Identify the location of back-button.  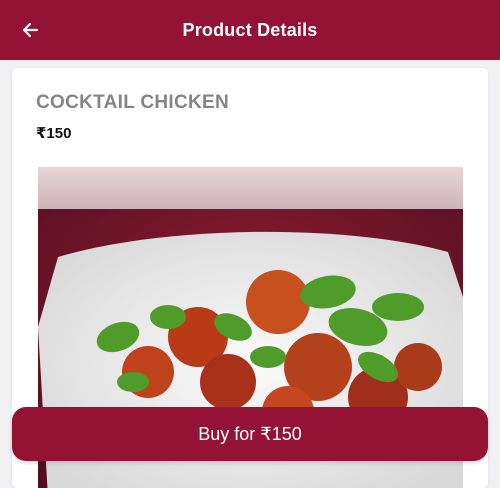
(30, 30).